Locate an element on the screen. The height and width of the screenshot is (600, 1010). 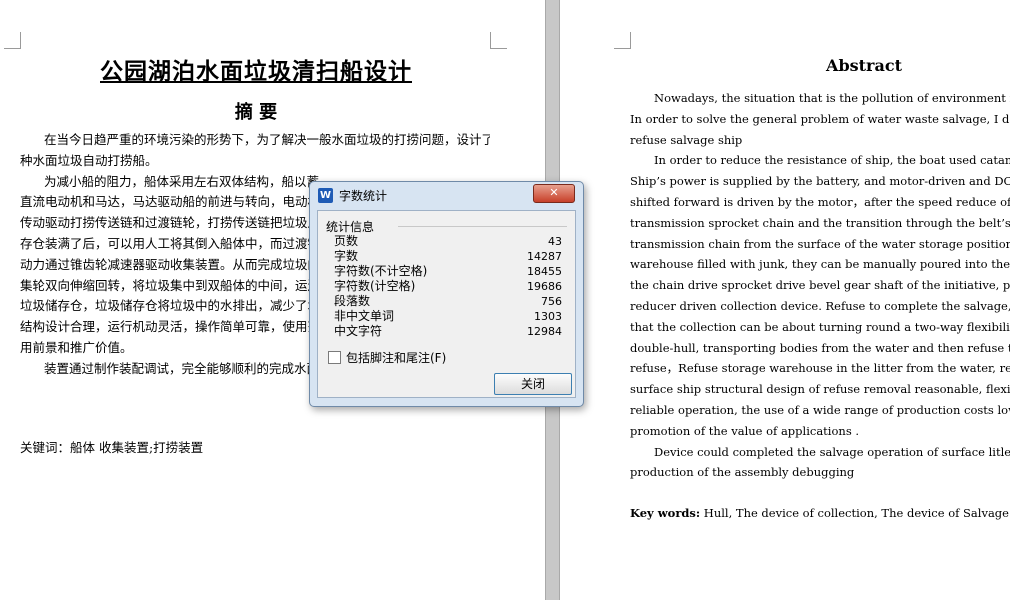
group-divider is located at coordinates (482, 226).